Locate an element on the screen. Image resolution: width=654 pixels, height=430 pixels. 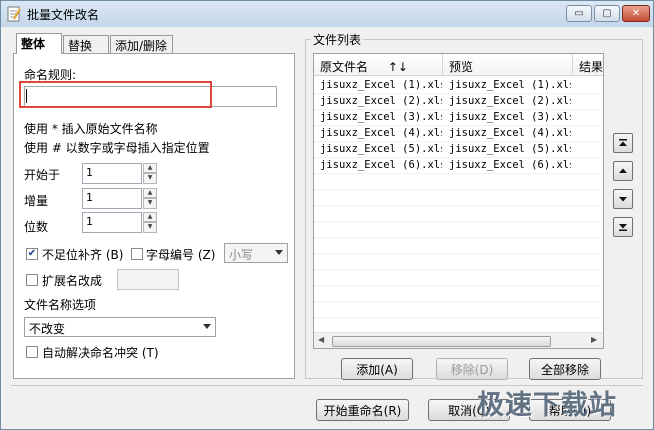
extension-checkbox is located at coordinates (32, 280).